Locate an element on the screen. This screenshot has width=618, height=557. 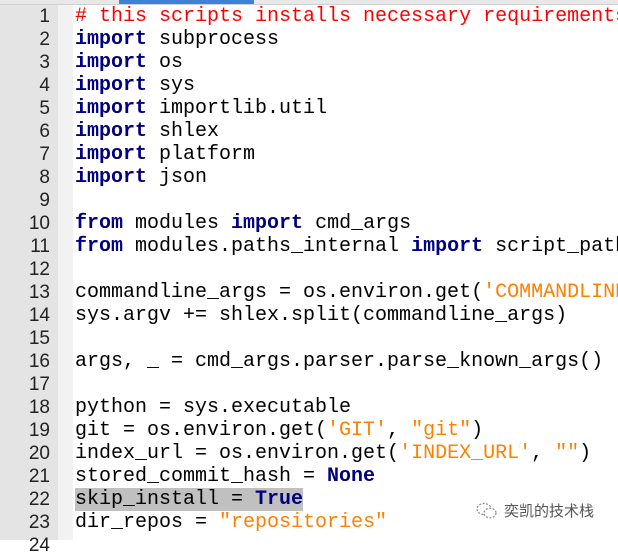
code-token: dir_repos = is located at coordinates (147, 522).